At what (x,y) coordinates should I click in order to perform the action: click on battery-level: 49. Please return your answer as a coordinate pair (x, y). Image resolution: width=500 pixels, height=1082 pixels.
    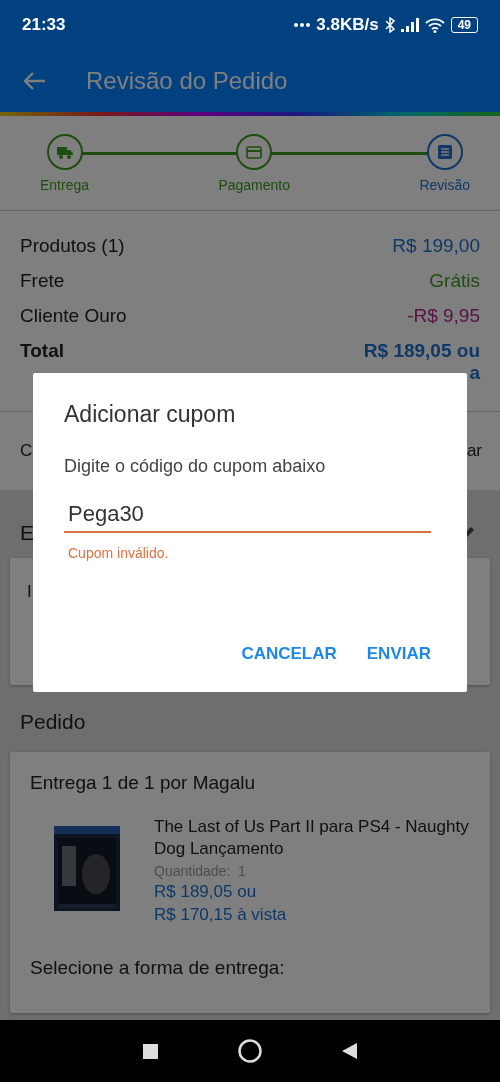
    Looking at the image, I should click on (464, 25).